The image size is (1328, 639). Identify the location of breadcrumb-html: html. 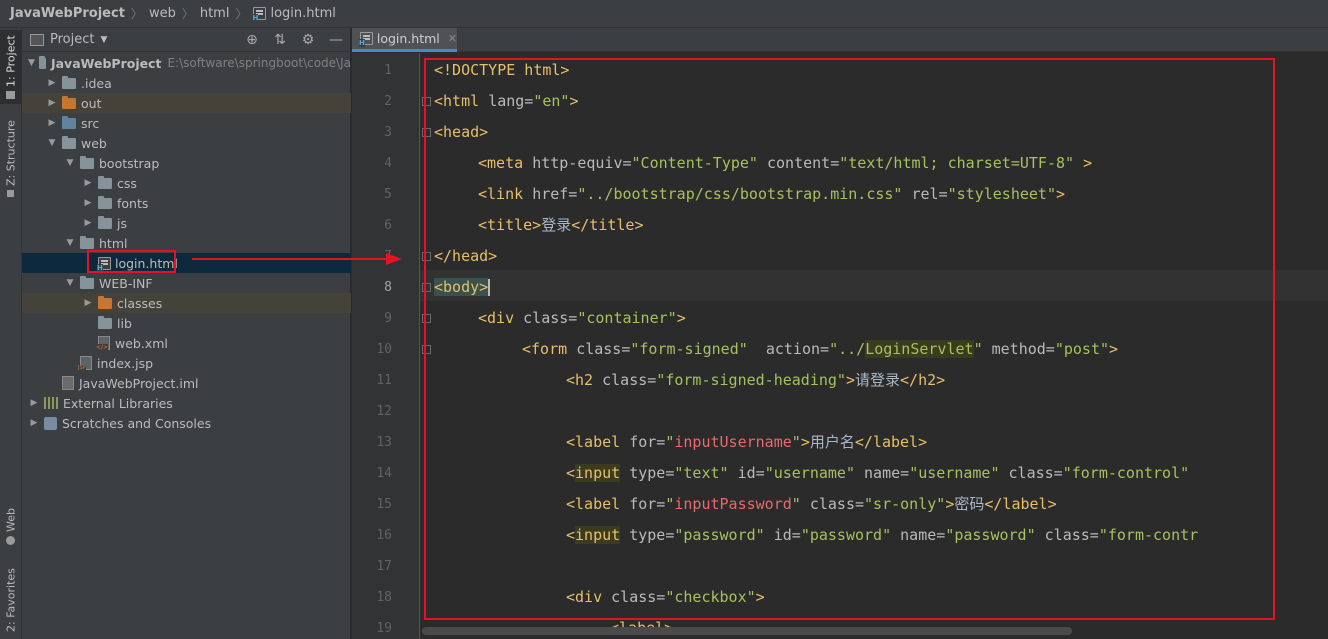
(215, 13).